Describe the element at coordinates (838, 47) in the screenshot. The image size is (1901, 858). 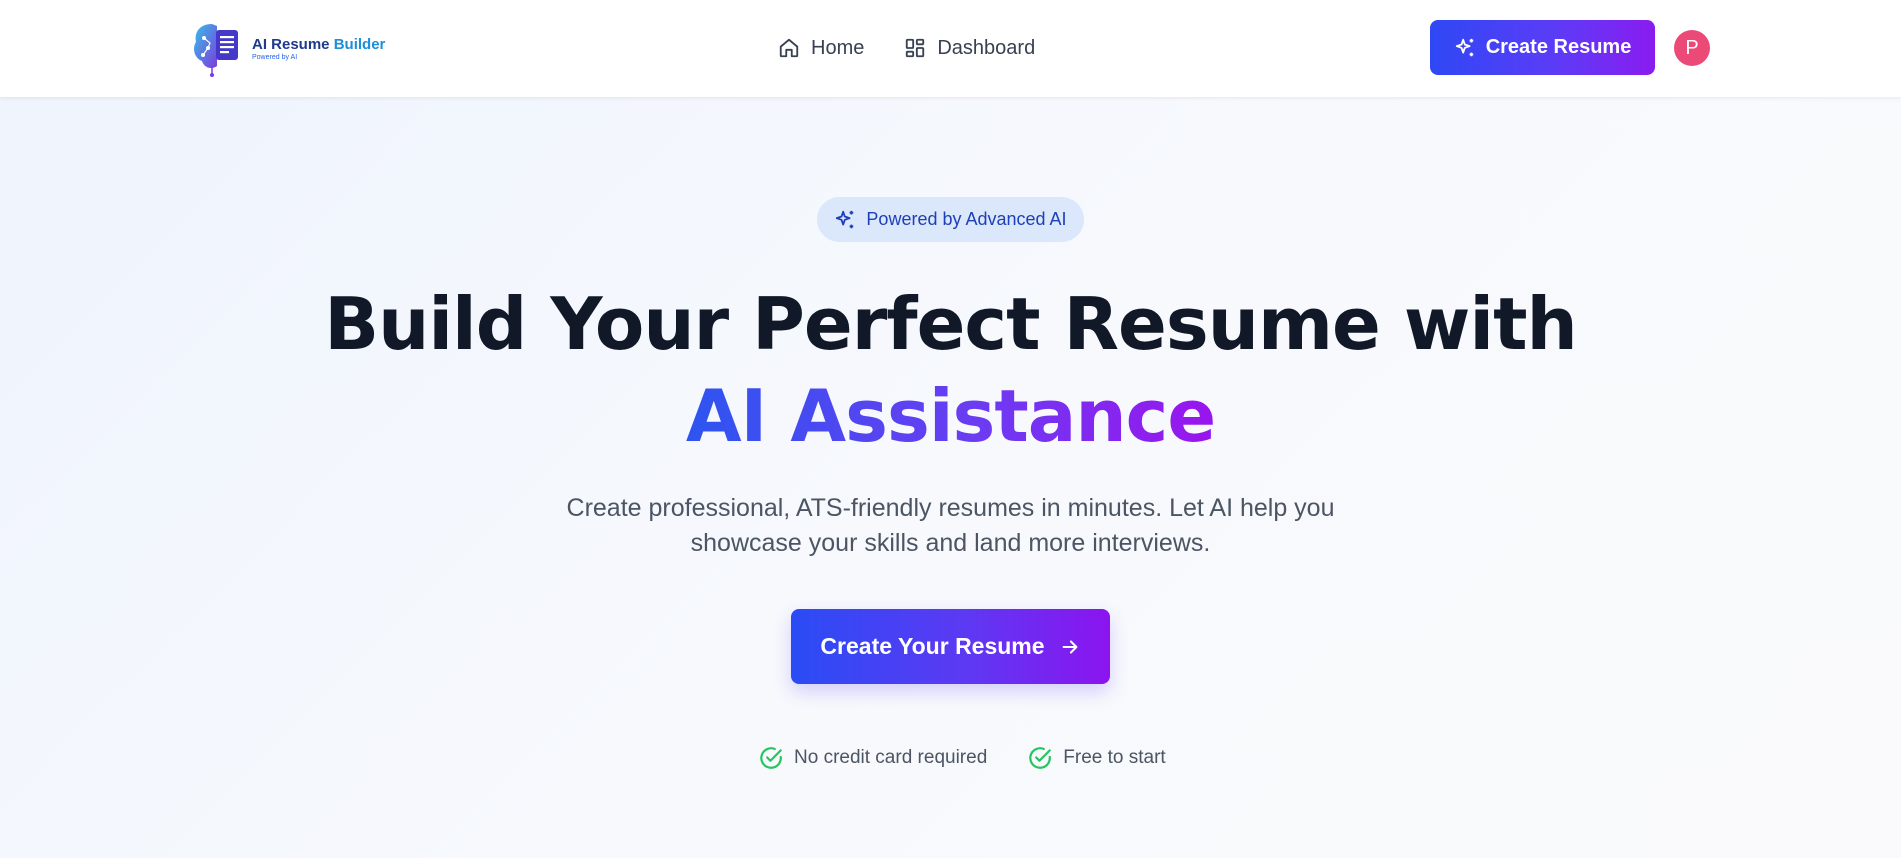
I see `nav-link-home-label: Home` at that location.